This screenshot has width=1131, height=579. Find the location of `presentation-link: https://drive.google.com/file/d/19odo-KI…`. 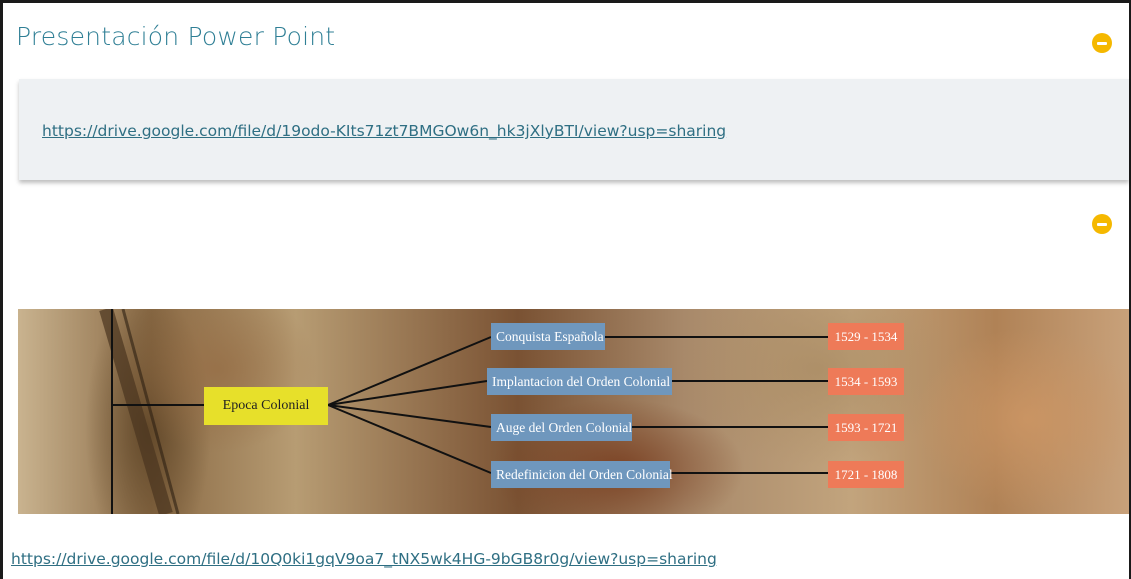

presentation-link: https://drive.google.com/file/d/19odo-KI… is located at coordinates (384, 131).